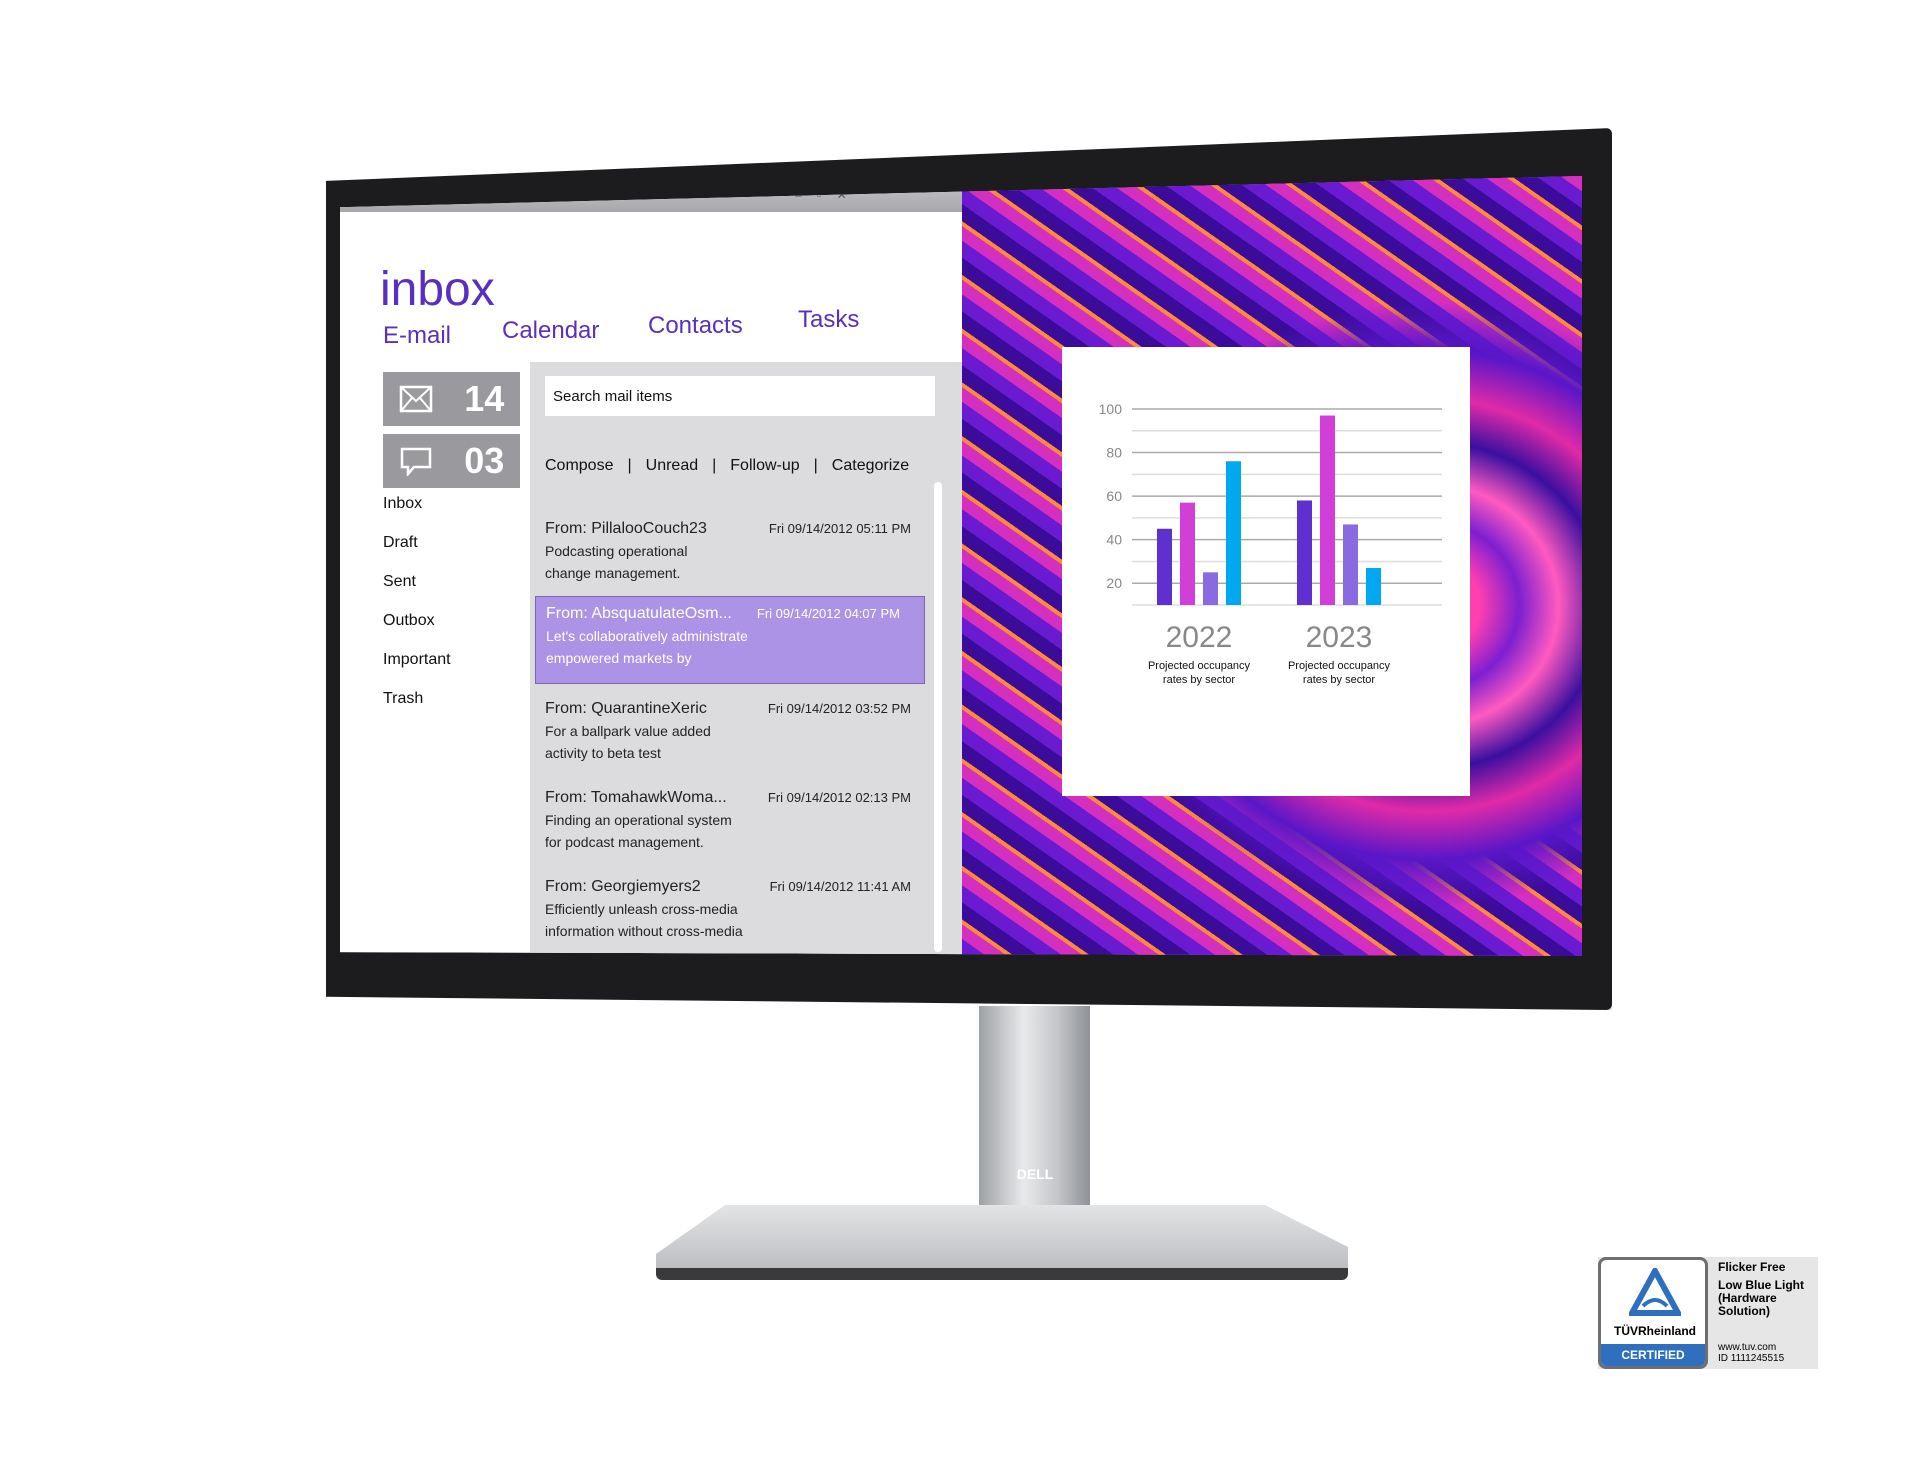 Image resolution: width=1920 pixels, height=1472 pixels. I want to click on tuv-id: ID 1111245515, so click(1751, 1358).